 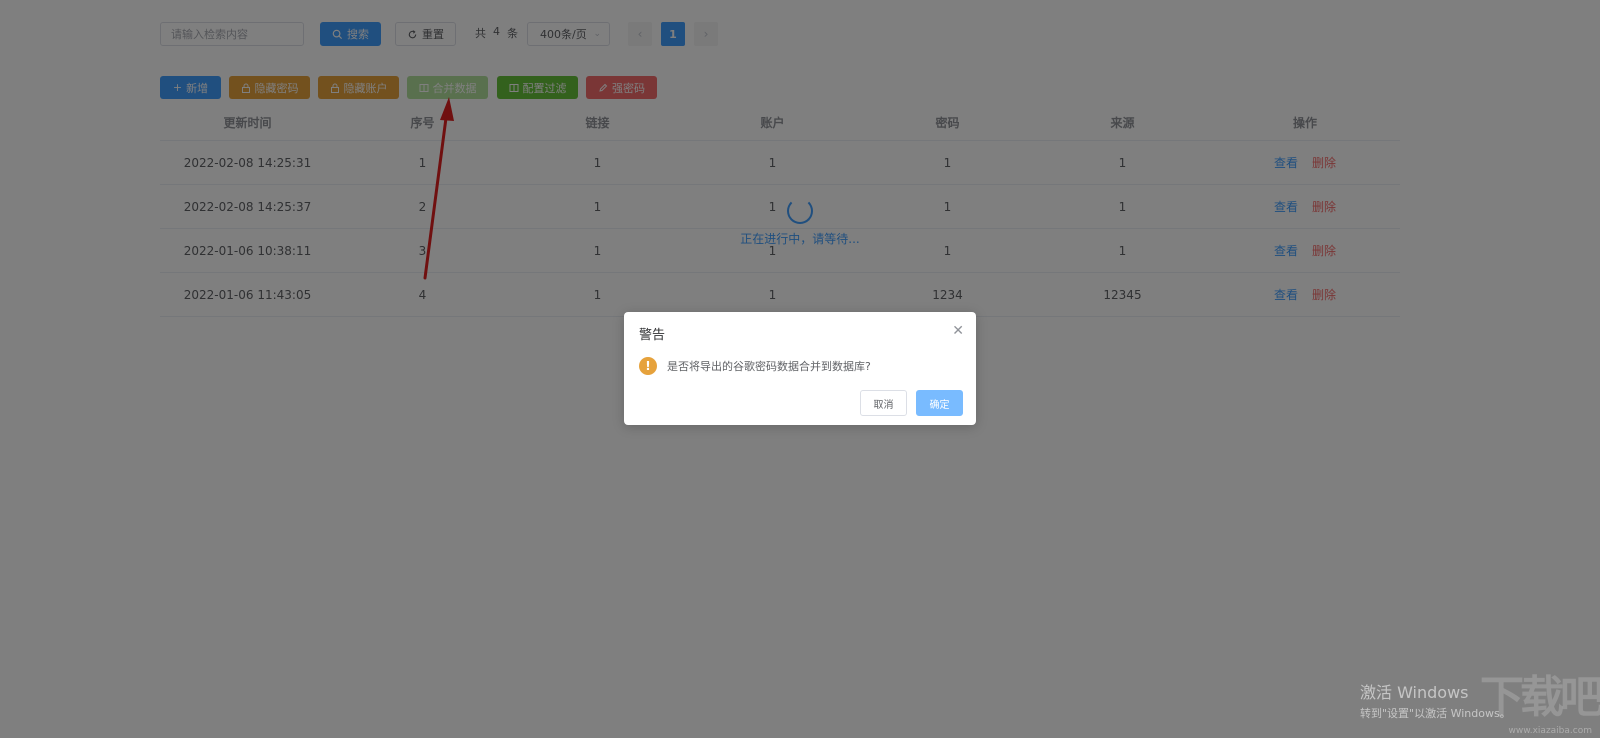 What do you see at coordinates (939, 403) in the screenshot?
I see `confirm-button: 确定` at bounding box center [939, 403].